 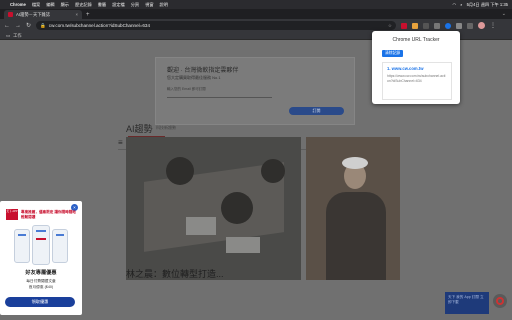 What do you see at coordinates (50, 5) in the screenshot?
I see `menu-item-edit: 編輯` at bounding box center [50, 5].